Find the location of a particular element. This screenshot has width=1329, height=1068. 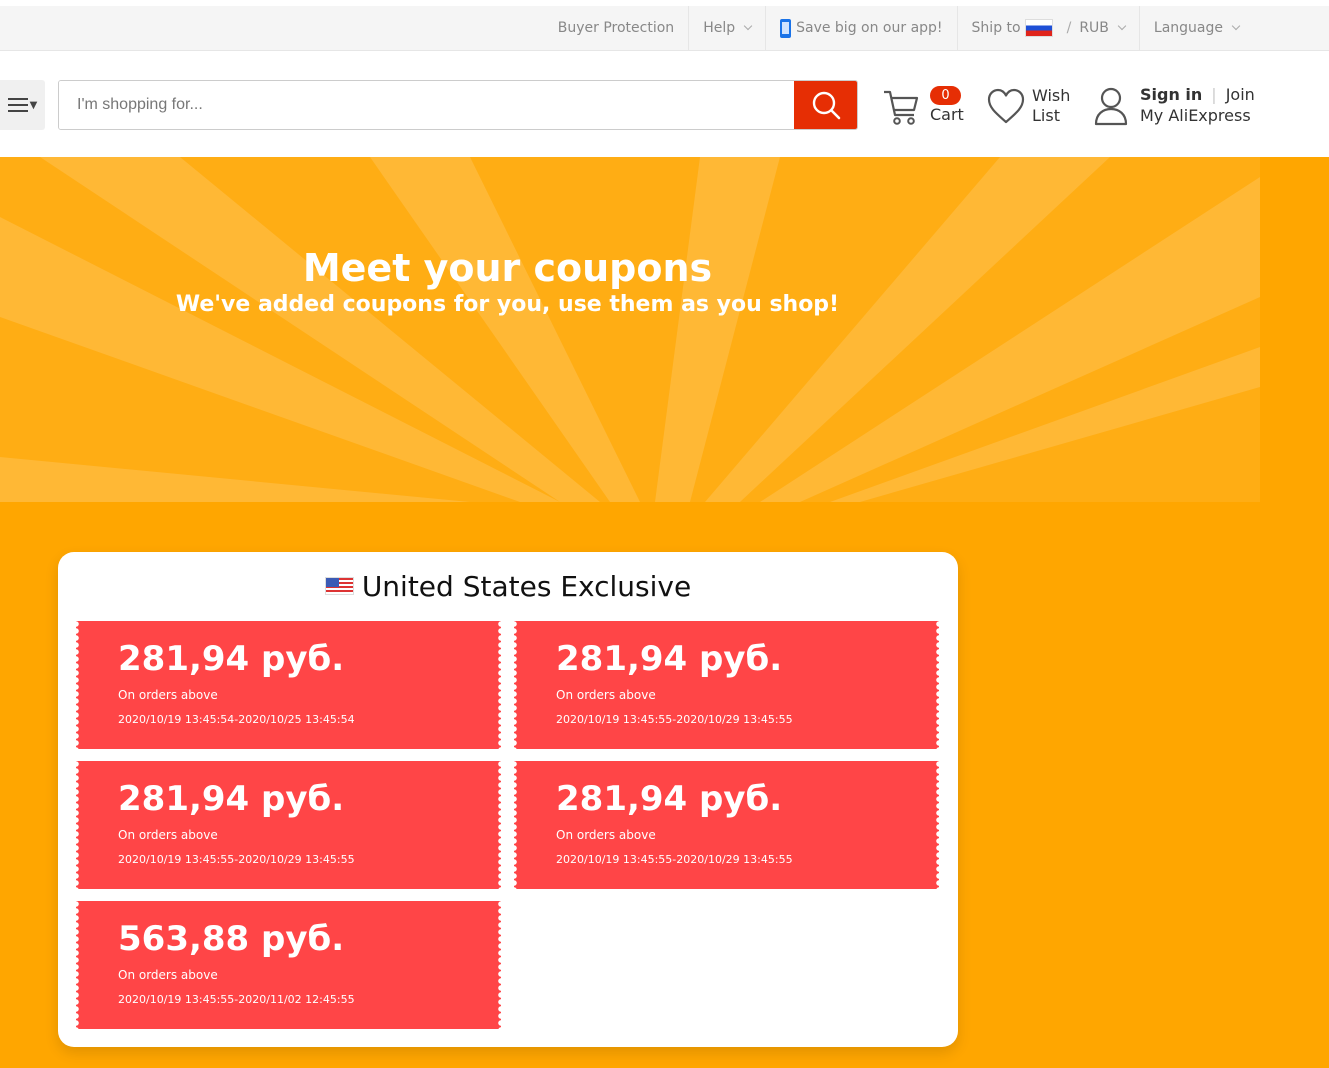

cart-button: 0 Cart is located at coordinates (927, 106).